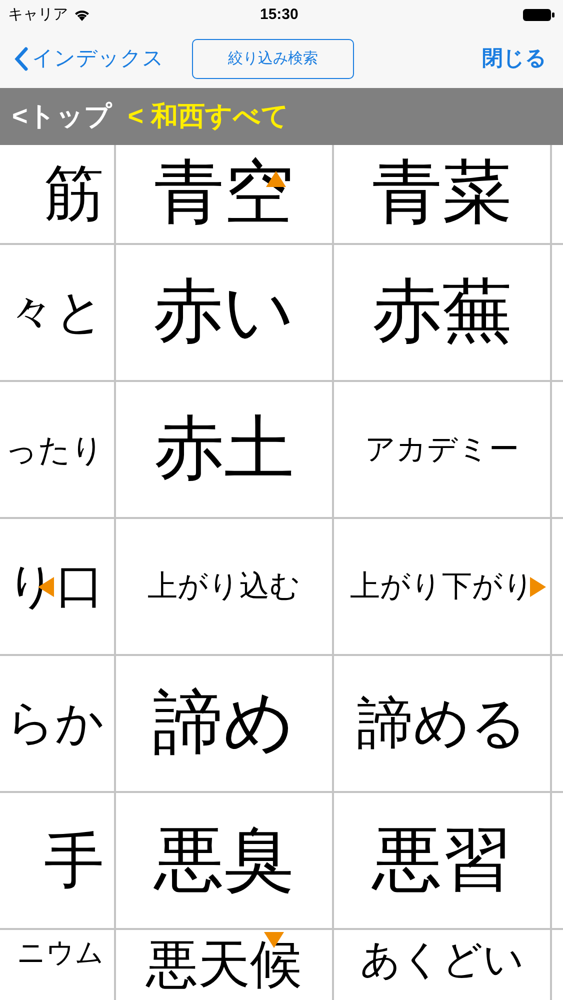 The image size is (563, 1000). I want to click on back-button: インデックス, so click(89, 59).